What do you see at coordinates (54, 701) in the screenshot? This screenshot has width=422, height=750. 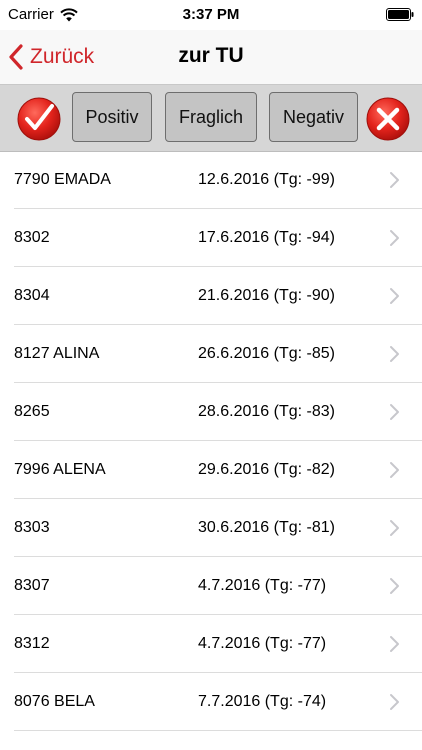 I see `item-name: 8076 BELA` at bounding box center [54, 701].